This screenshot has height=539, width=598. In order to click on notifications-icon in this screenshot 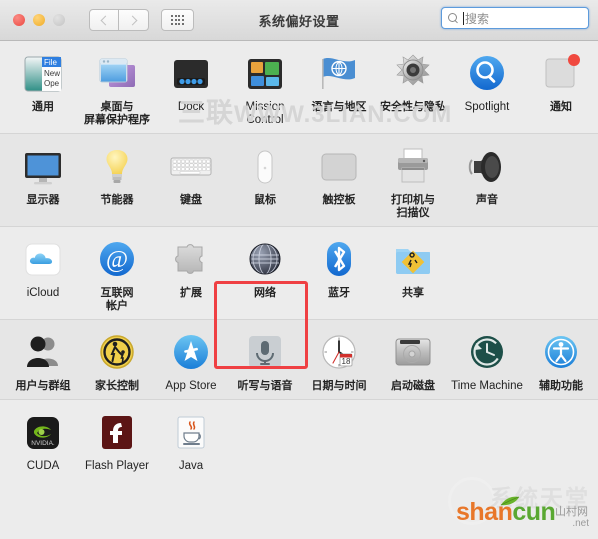, I will do `click(561, 74)`.